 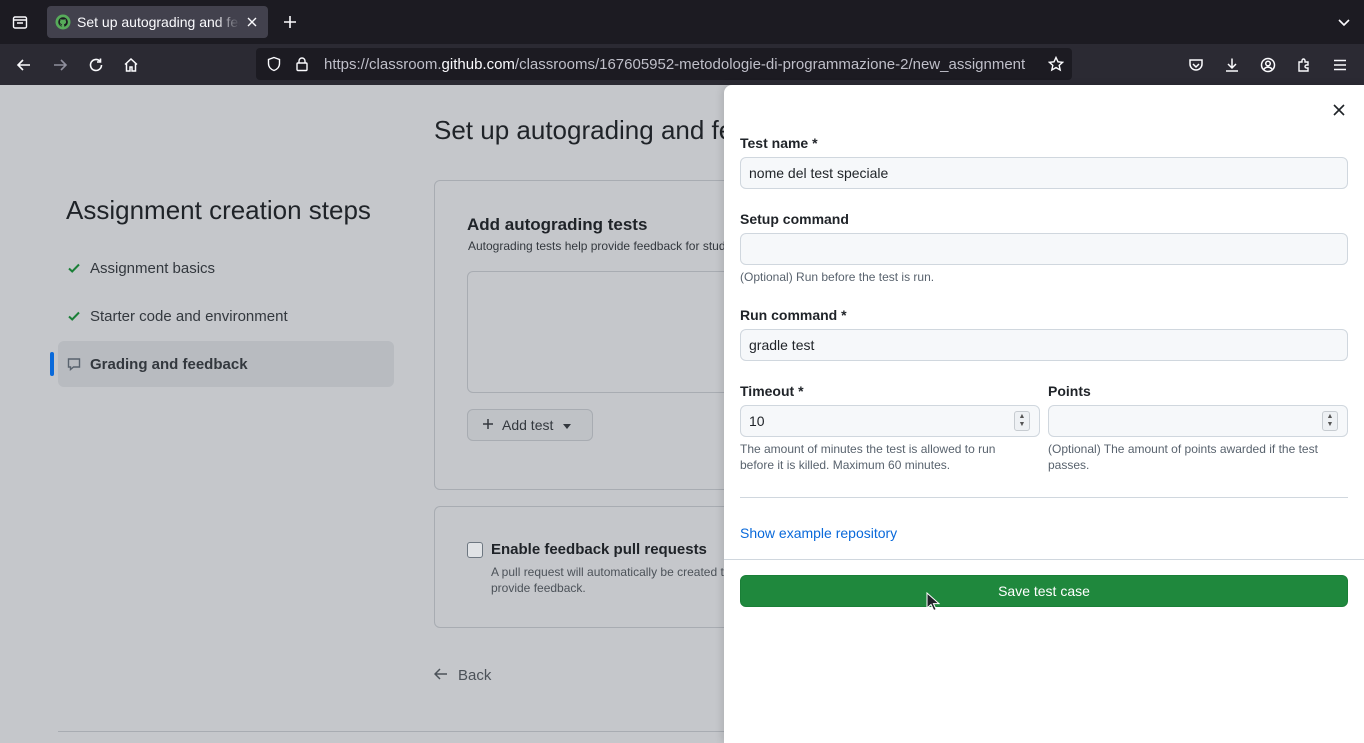 I want to click on feedback-title: Enable feedback pull requests, so click(x=599, y=549).